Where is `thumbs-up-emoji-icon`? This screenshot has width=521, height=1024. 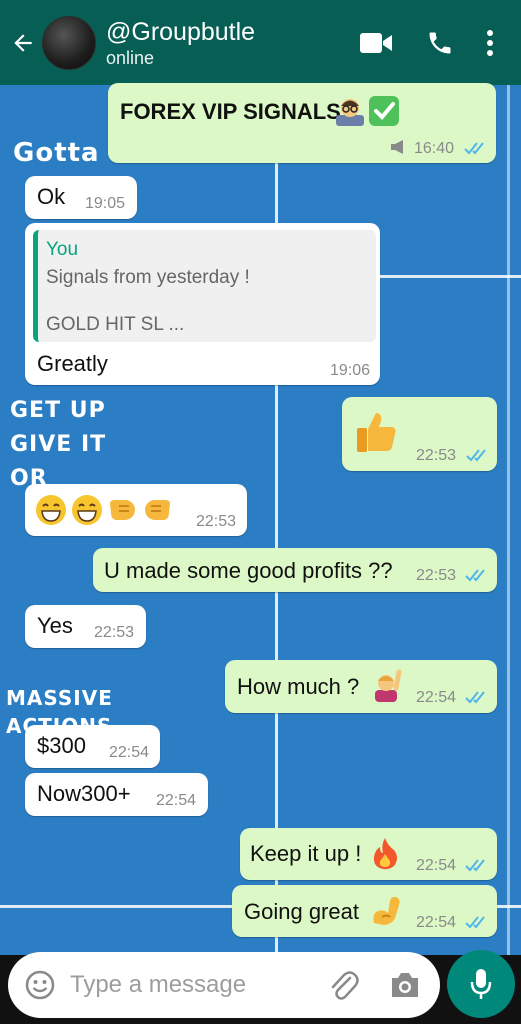 thumbs-up-emoji-icon is located at coordinates (377, 434).